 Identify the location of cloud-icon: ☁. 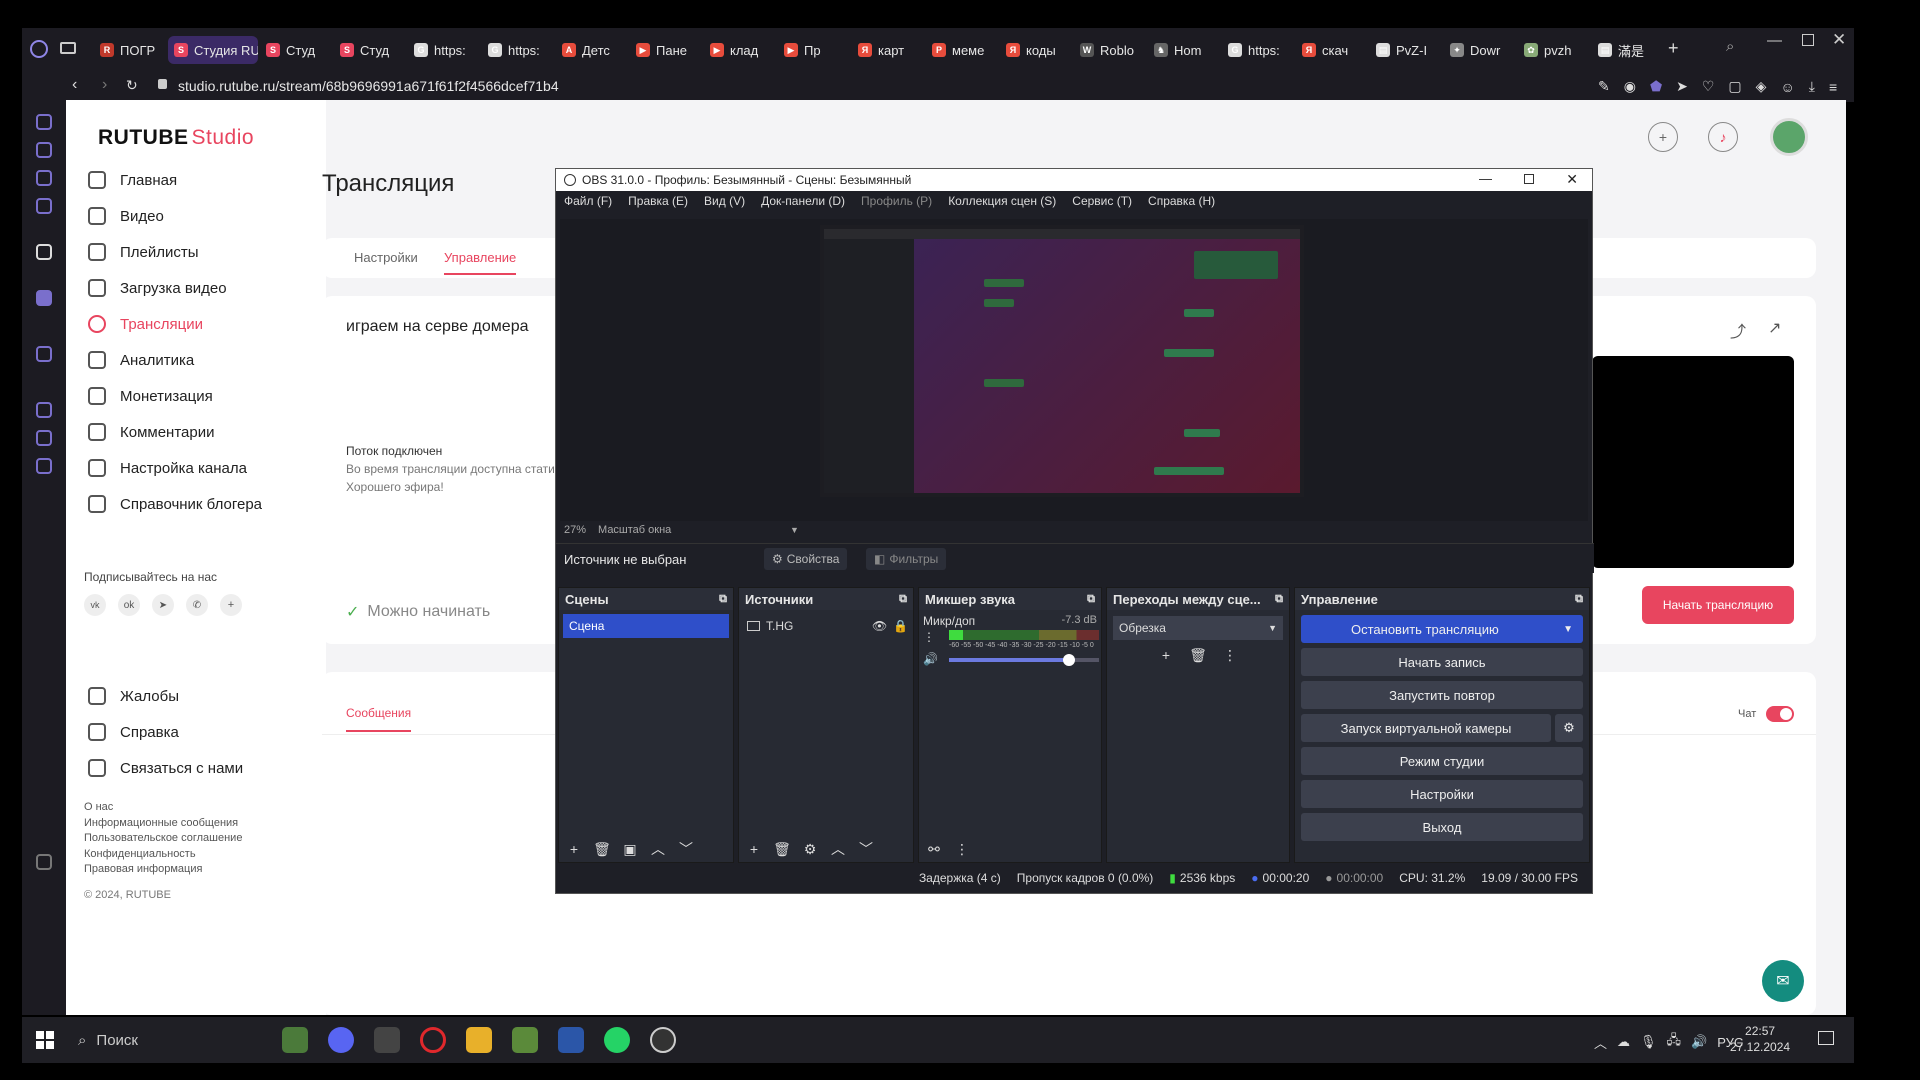
(1623, 1042).